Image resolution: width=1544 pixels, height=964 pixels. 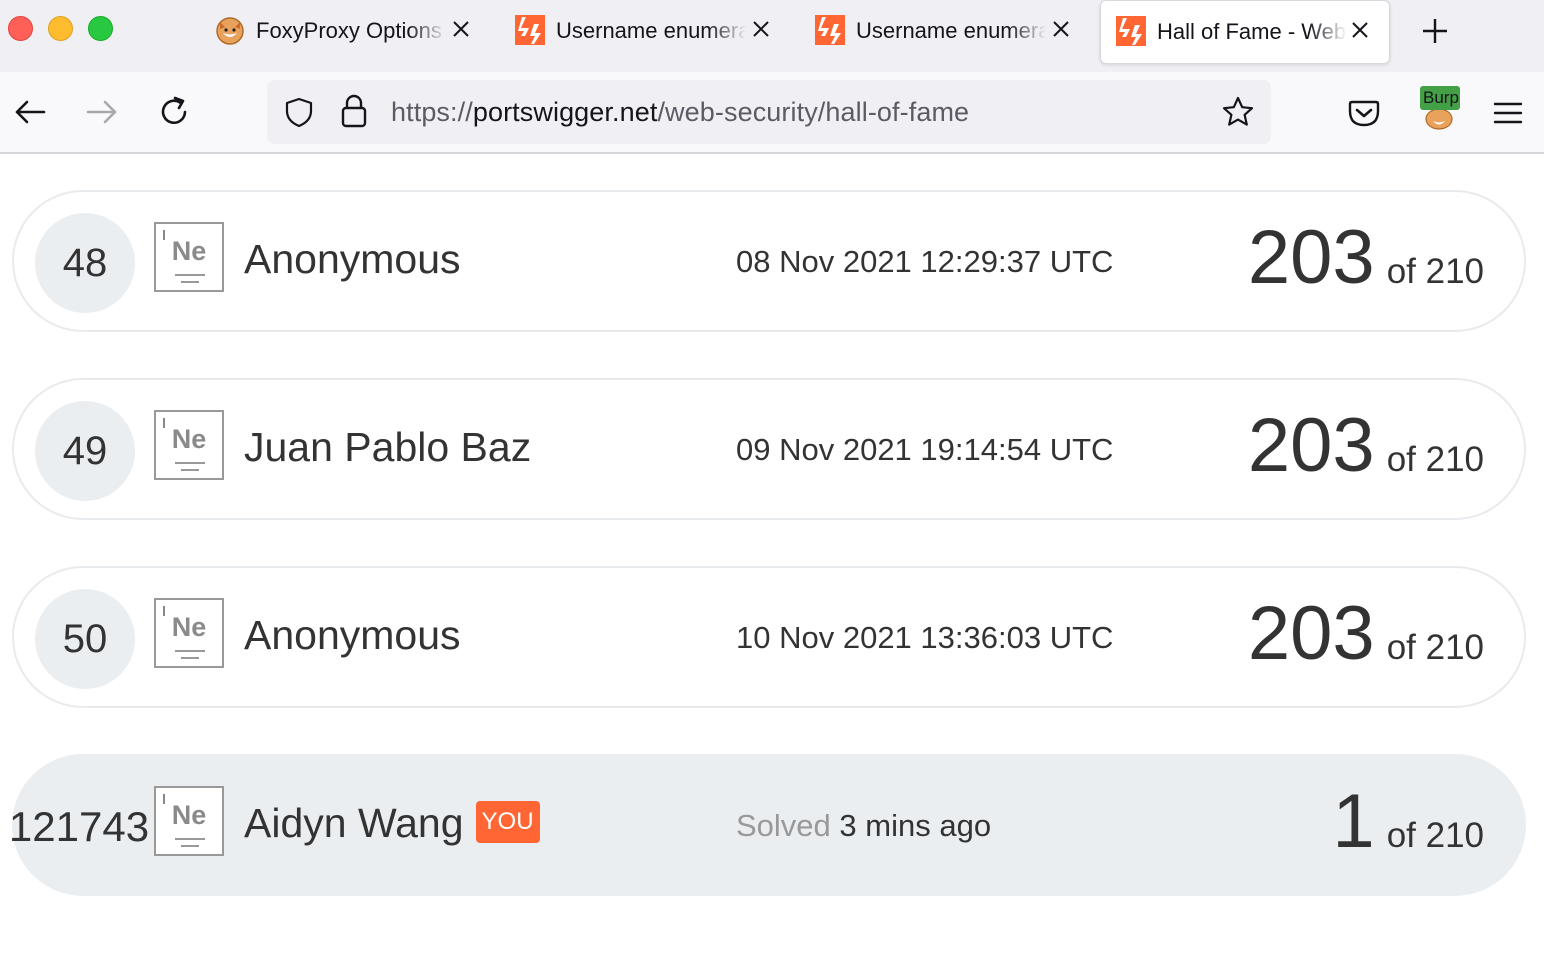 What do you see at coordinates (388, 447) in the screenshot?
I see `player-name: Juan Pablo Baz` at bounding box center [388, 447].